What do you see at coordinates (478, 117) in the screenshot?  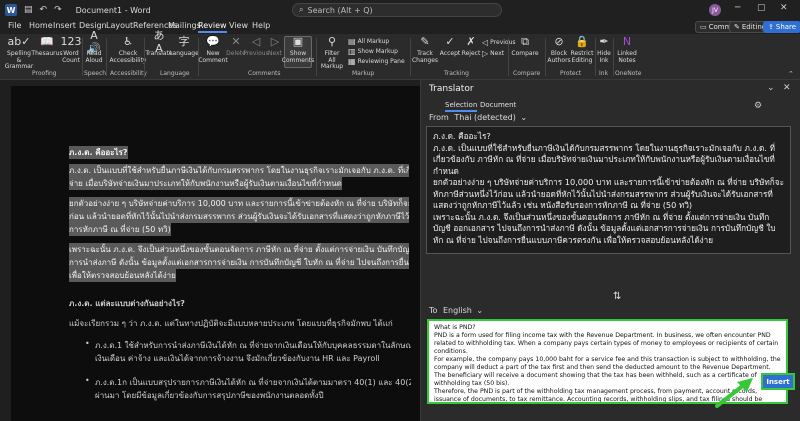 I see `from-language-selector: From Thai (detected) ⌄` at bounding box center [478, 117].